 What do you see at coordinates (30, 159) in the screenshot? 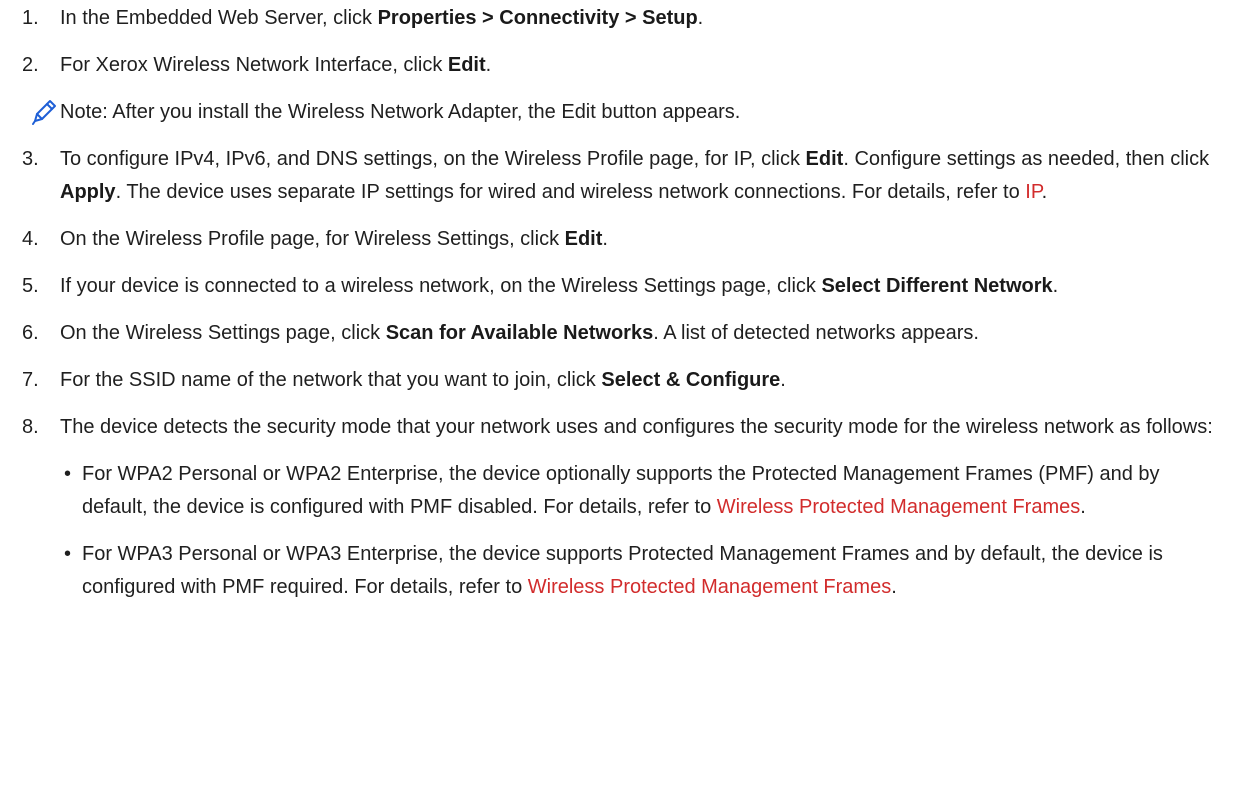
I see `step-number: 3.` at bounding box center [30, 159].